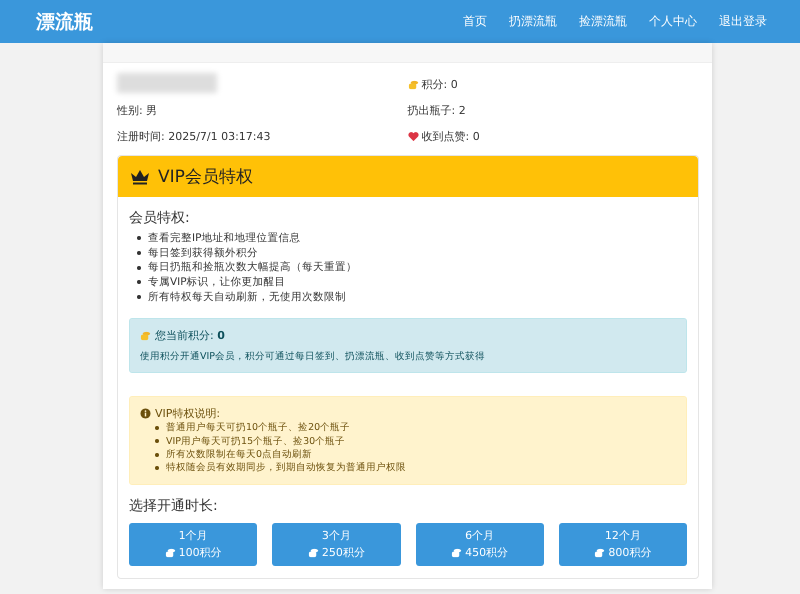 This screenshot has height=594, width=800. Describe the element at coordinates (603, 21) in the screenshot. I see `nav-link: 捡漂流瓶` at that location.